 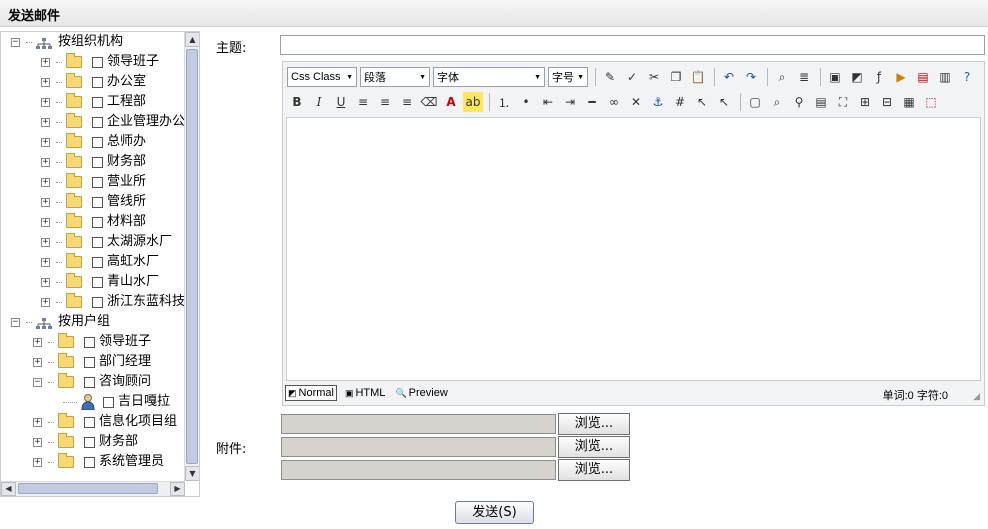 What do you see at coordinates (297, 102) in the screenshot?
I see `bold-icon: B` at bounding box center [297, 102].